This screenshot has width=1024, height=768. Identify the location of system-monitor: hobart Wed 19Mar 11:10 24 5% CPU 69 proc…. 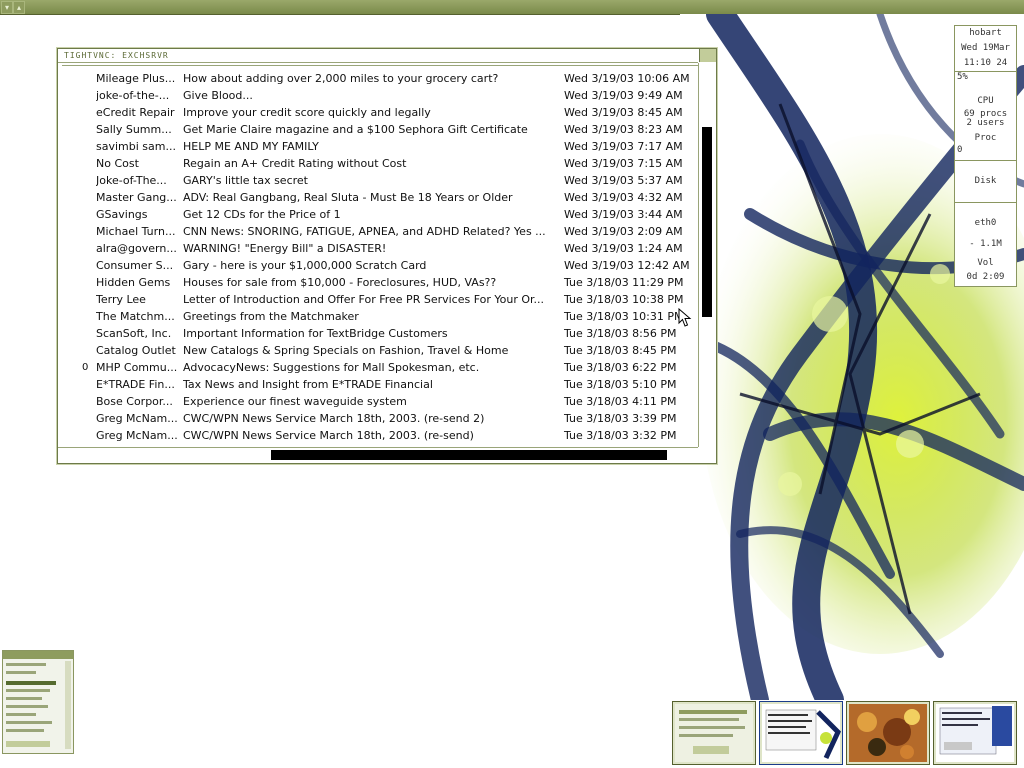
(985, 156).